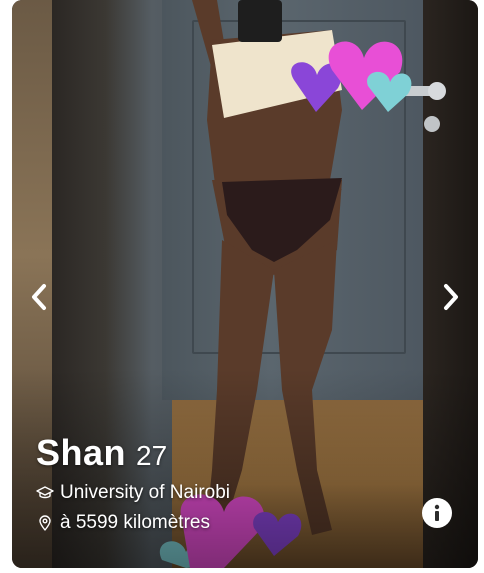  I want to click on info-icon, so click(437, 512).